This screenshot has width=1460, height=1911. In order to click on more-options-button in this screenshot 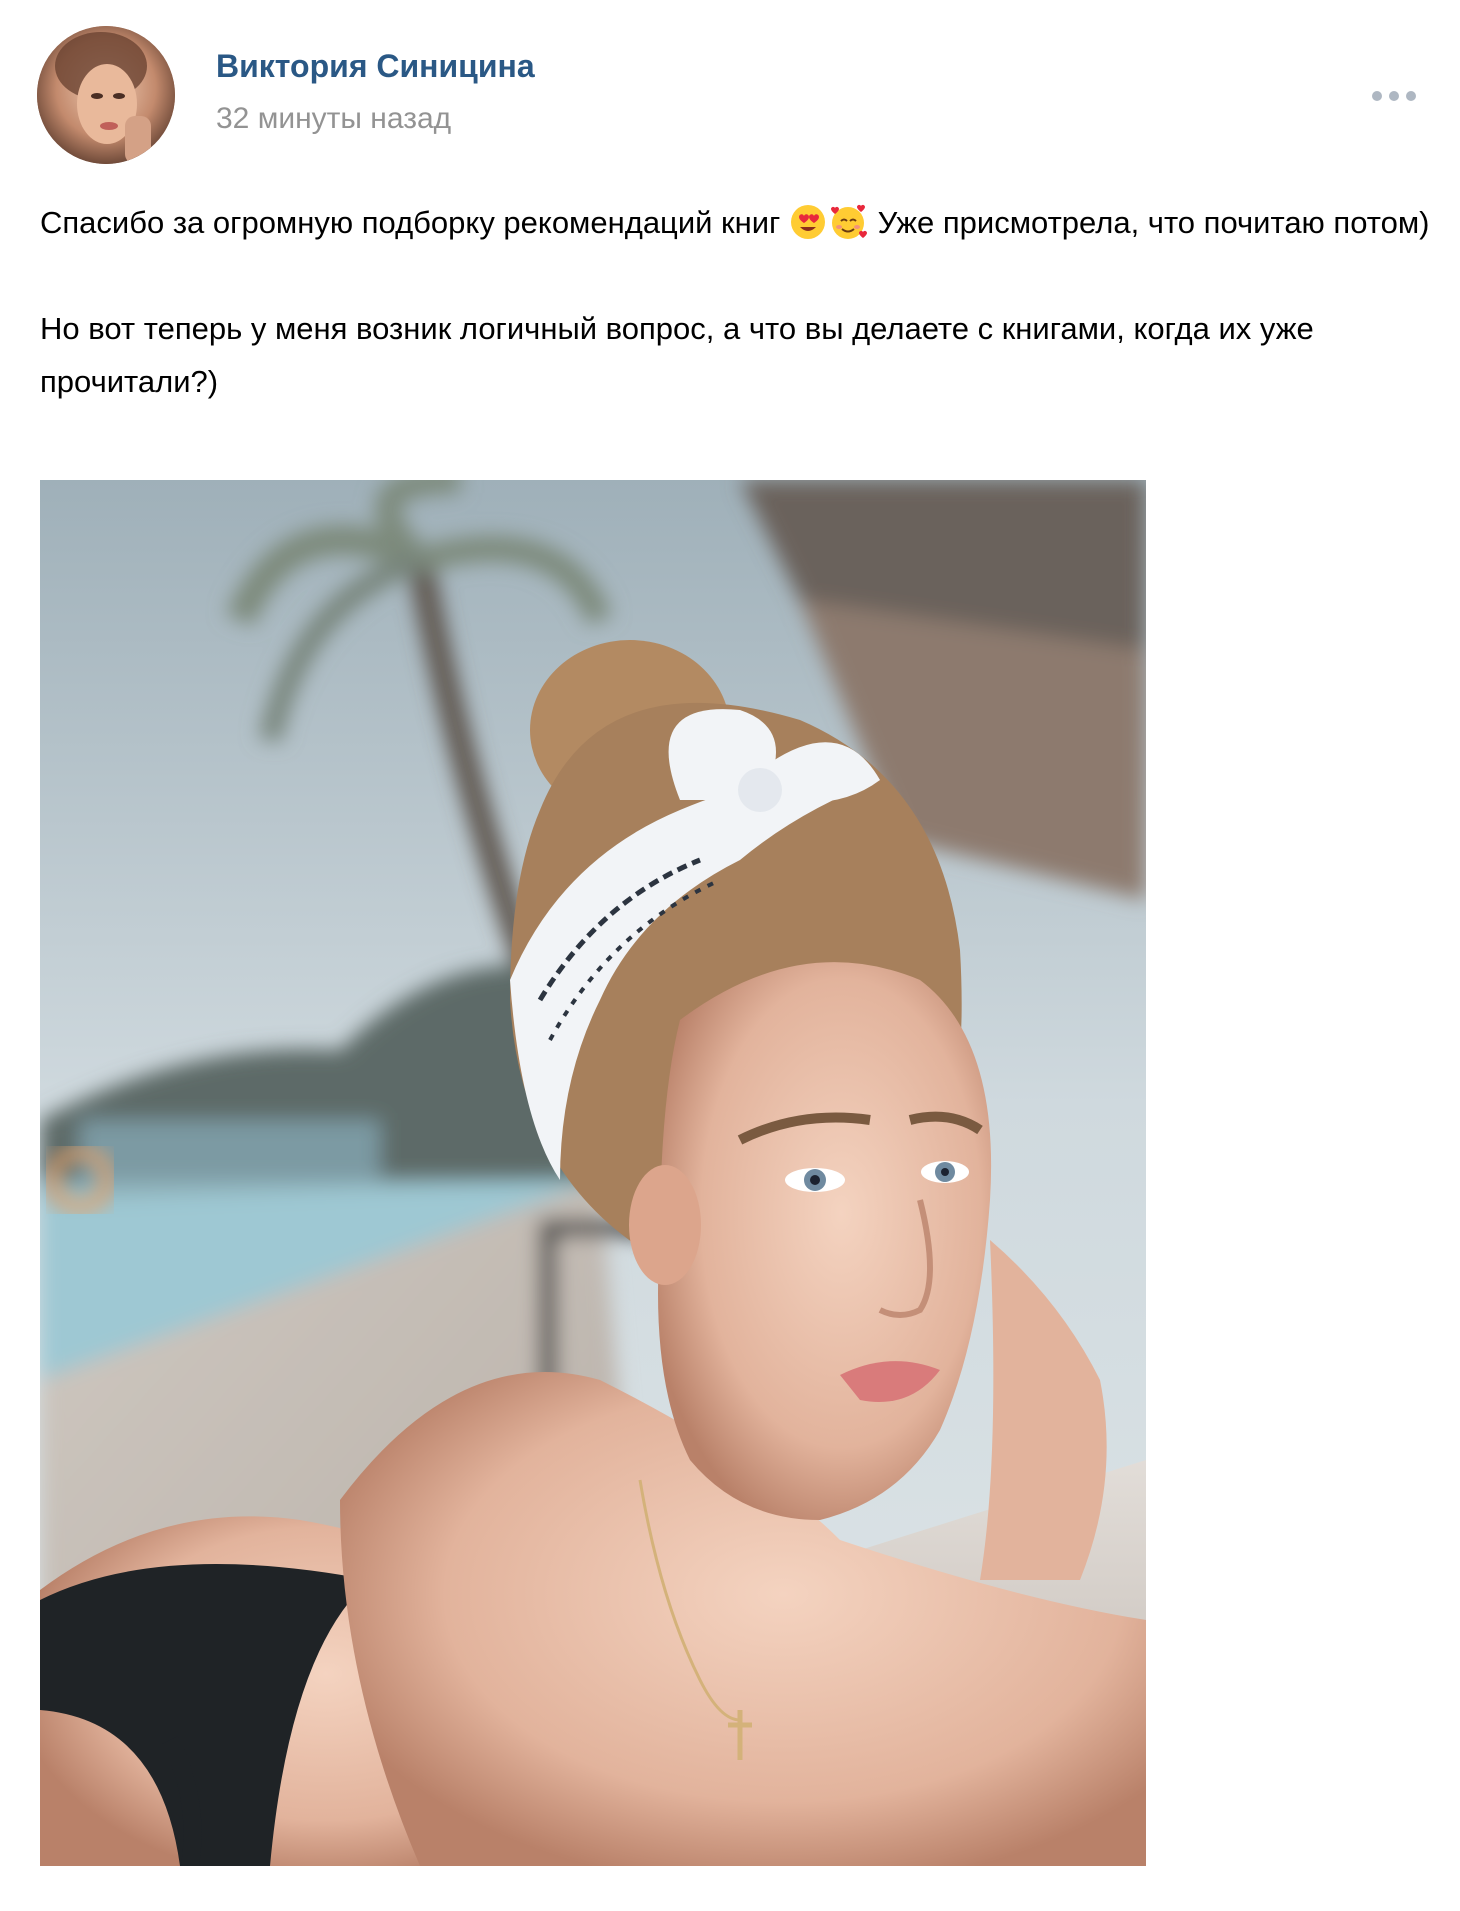, I will do `click(1394, 95)`.